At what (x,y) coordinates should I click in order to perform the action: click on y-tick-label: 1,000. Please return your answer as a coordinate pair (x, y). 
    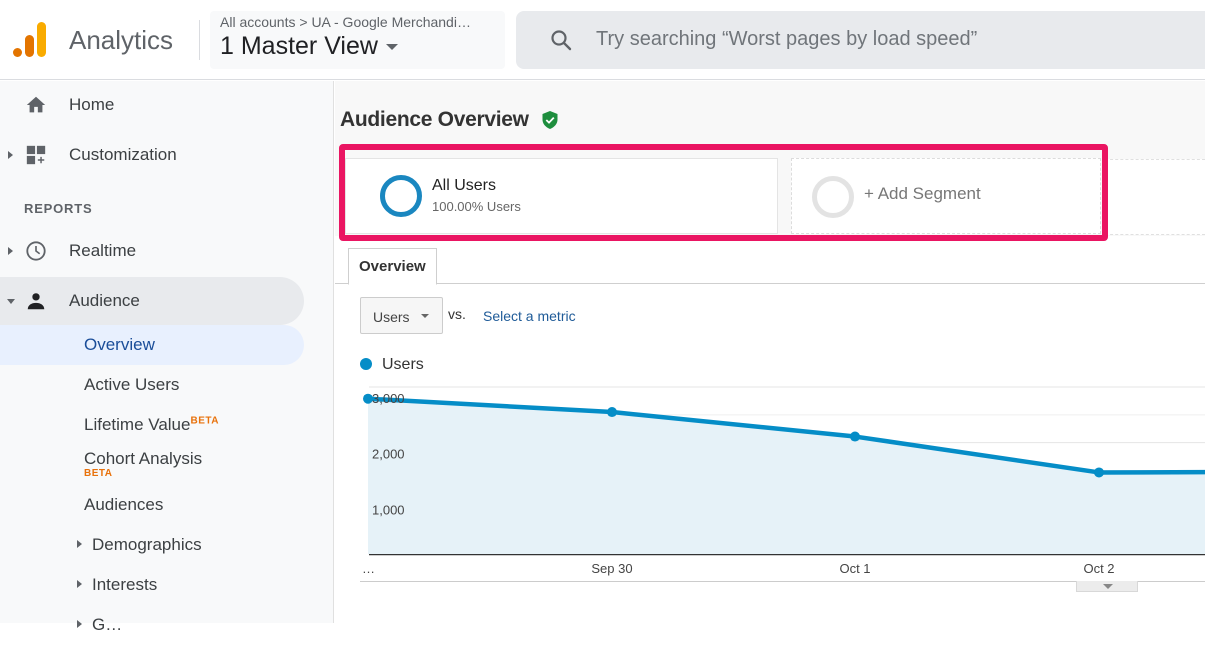
    Looking at the image, I should click on (388, 509).